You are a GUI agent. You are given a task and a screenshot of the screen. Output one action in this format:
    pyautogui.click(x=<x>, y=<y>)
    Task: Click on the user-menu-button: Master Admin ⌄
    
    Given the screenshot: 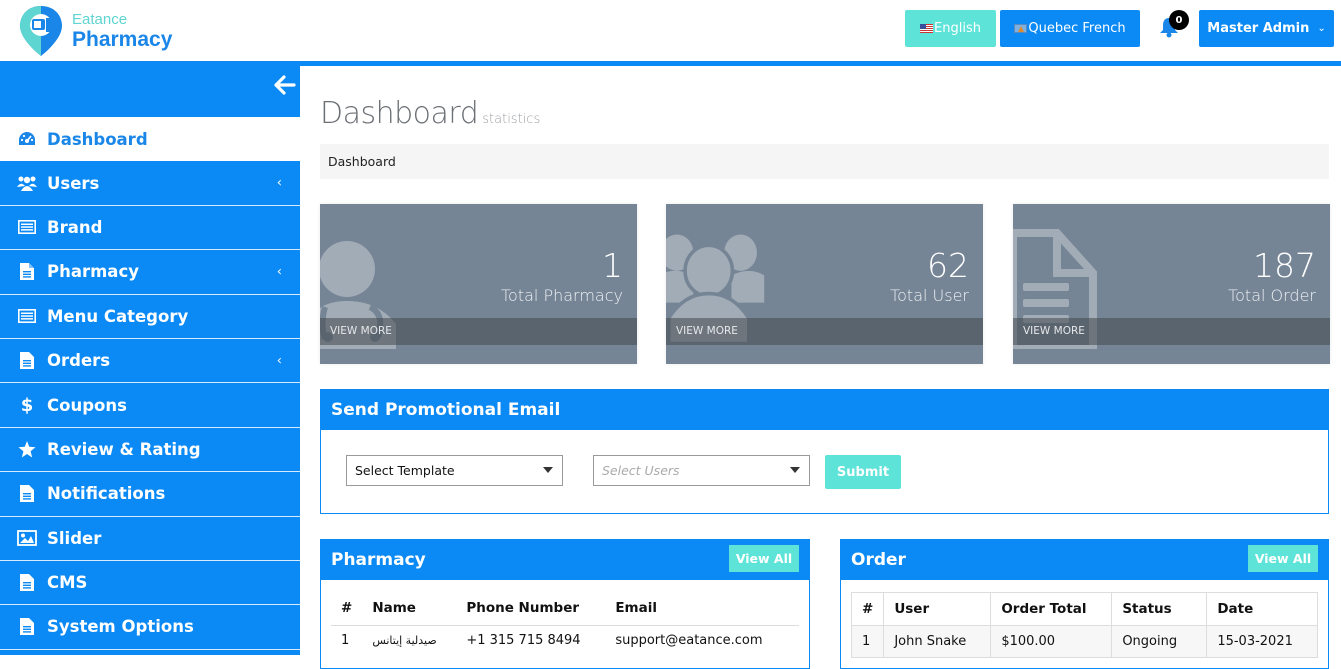 What is the action you would take?
    pyautogui.click(x=1266, y=28)
    